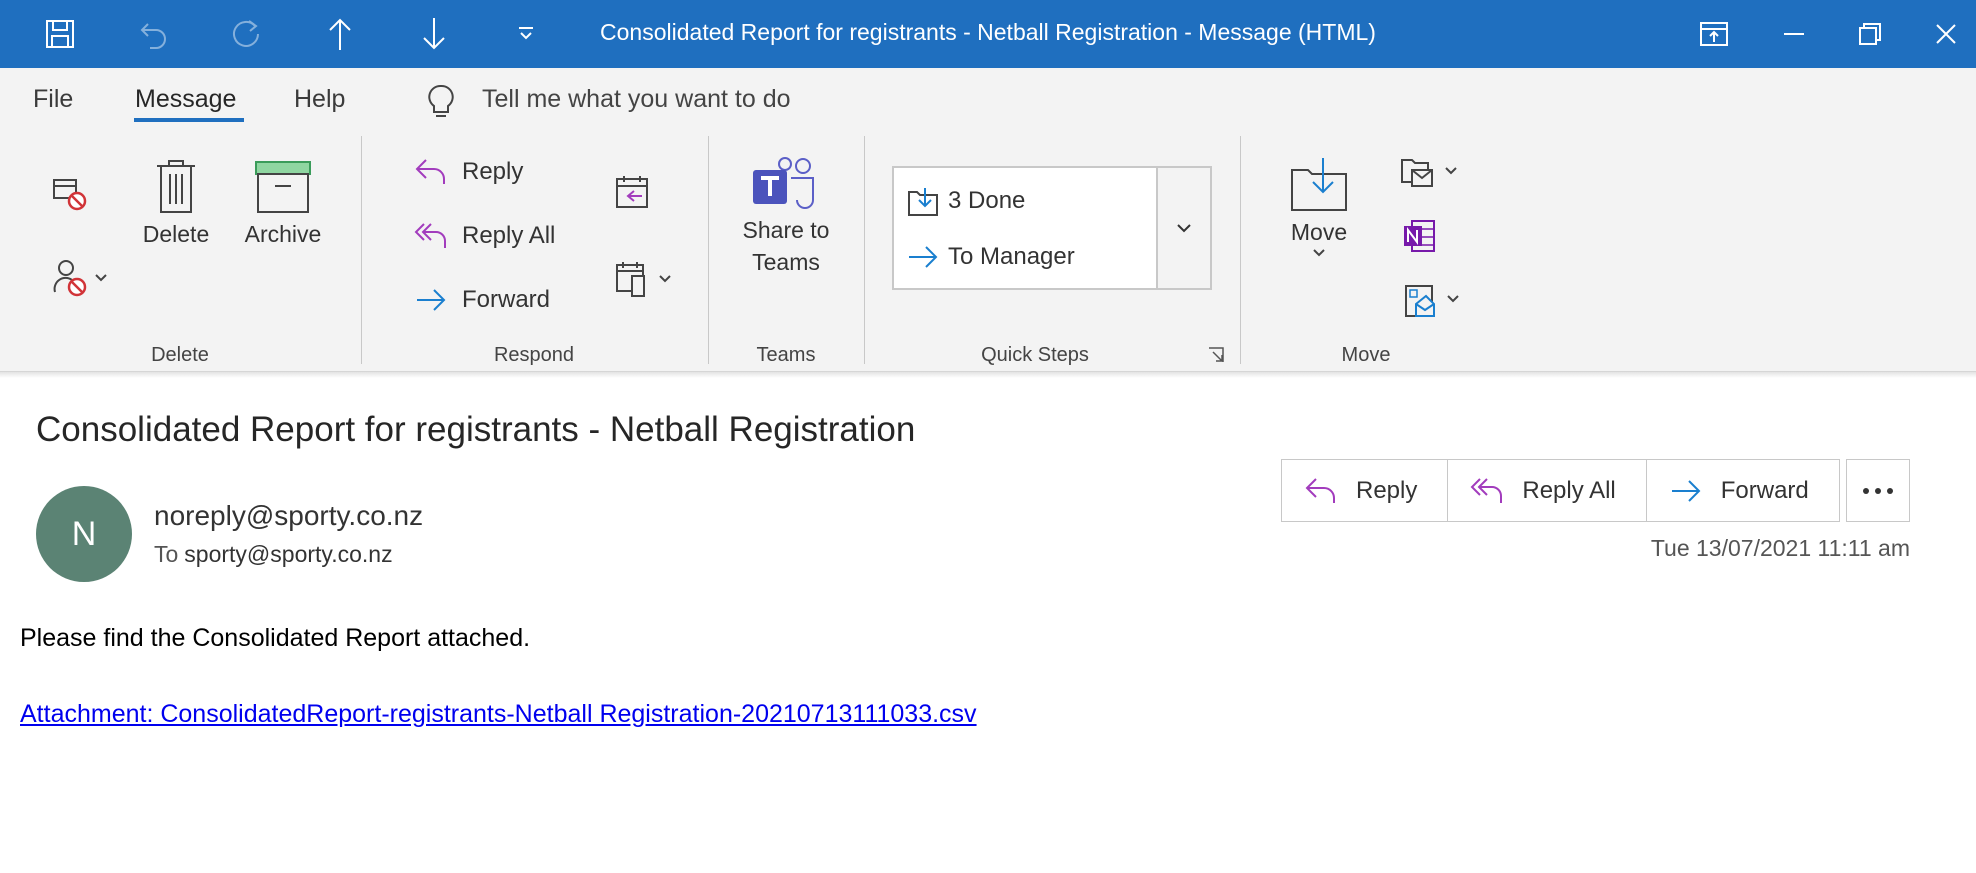  What do you see at coordinates (988, 375) in the screenshot?
I see `ribbon-shadow` at bounding box center [988, 375].